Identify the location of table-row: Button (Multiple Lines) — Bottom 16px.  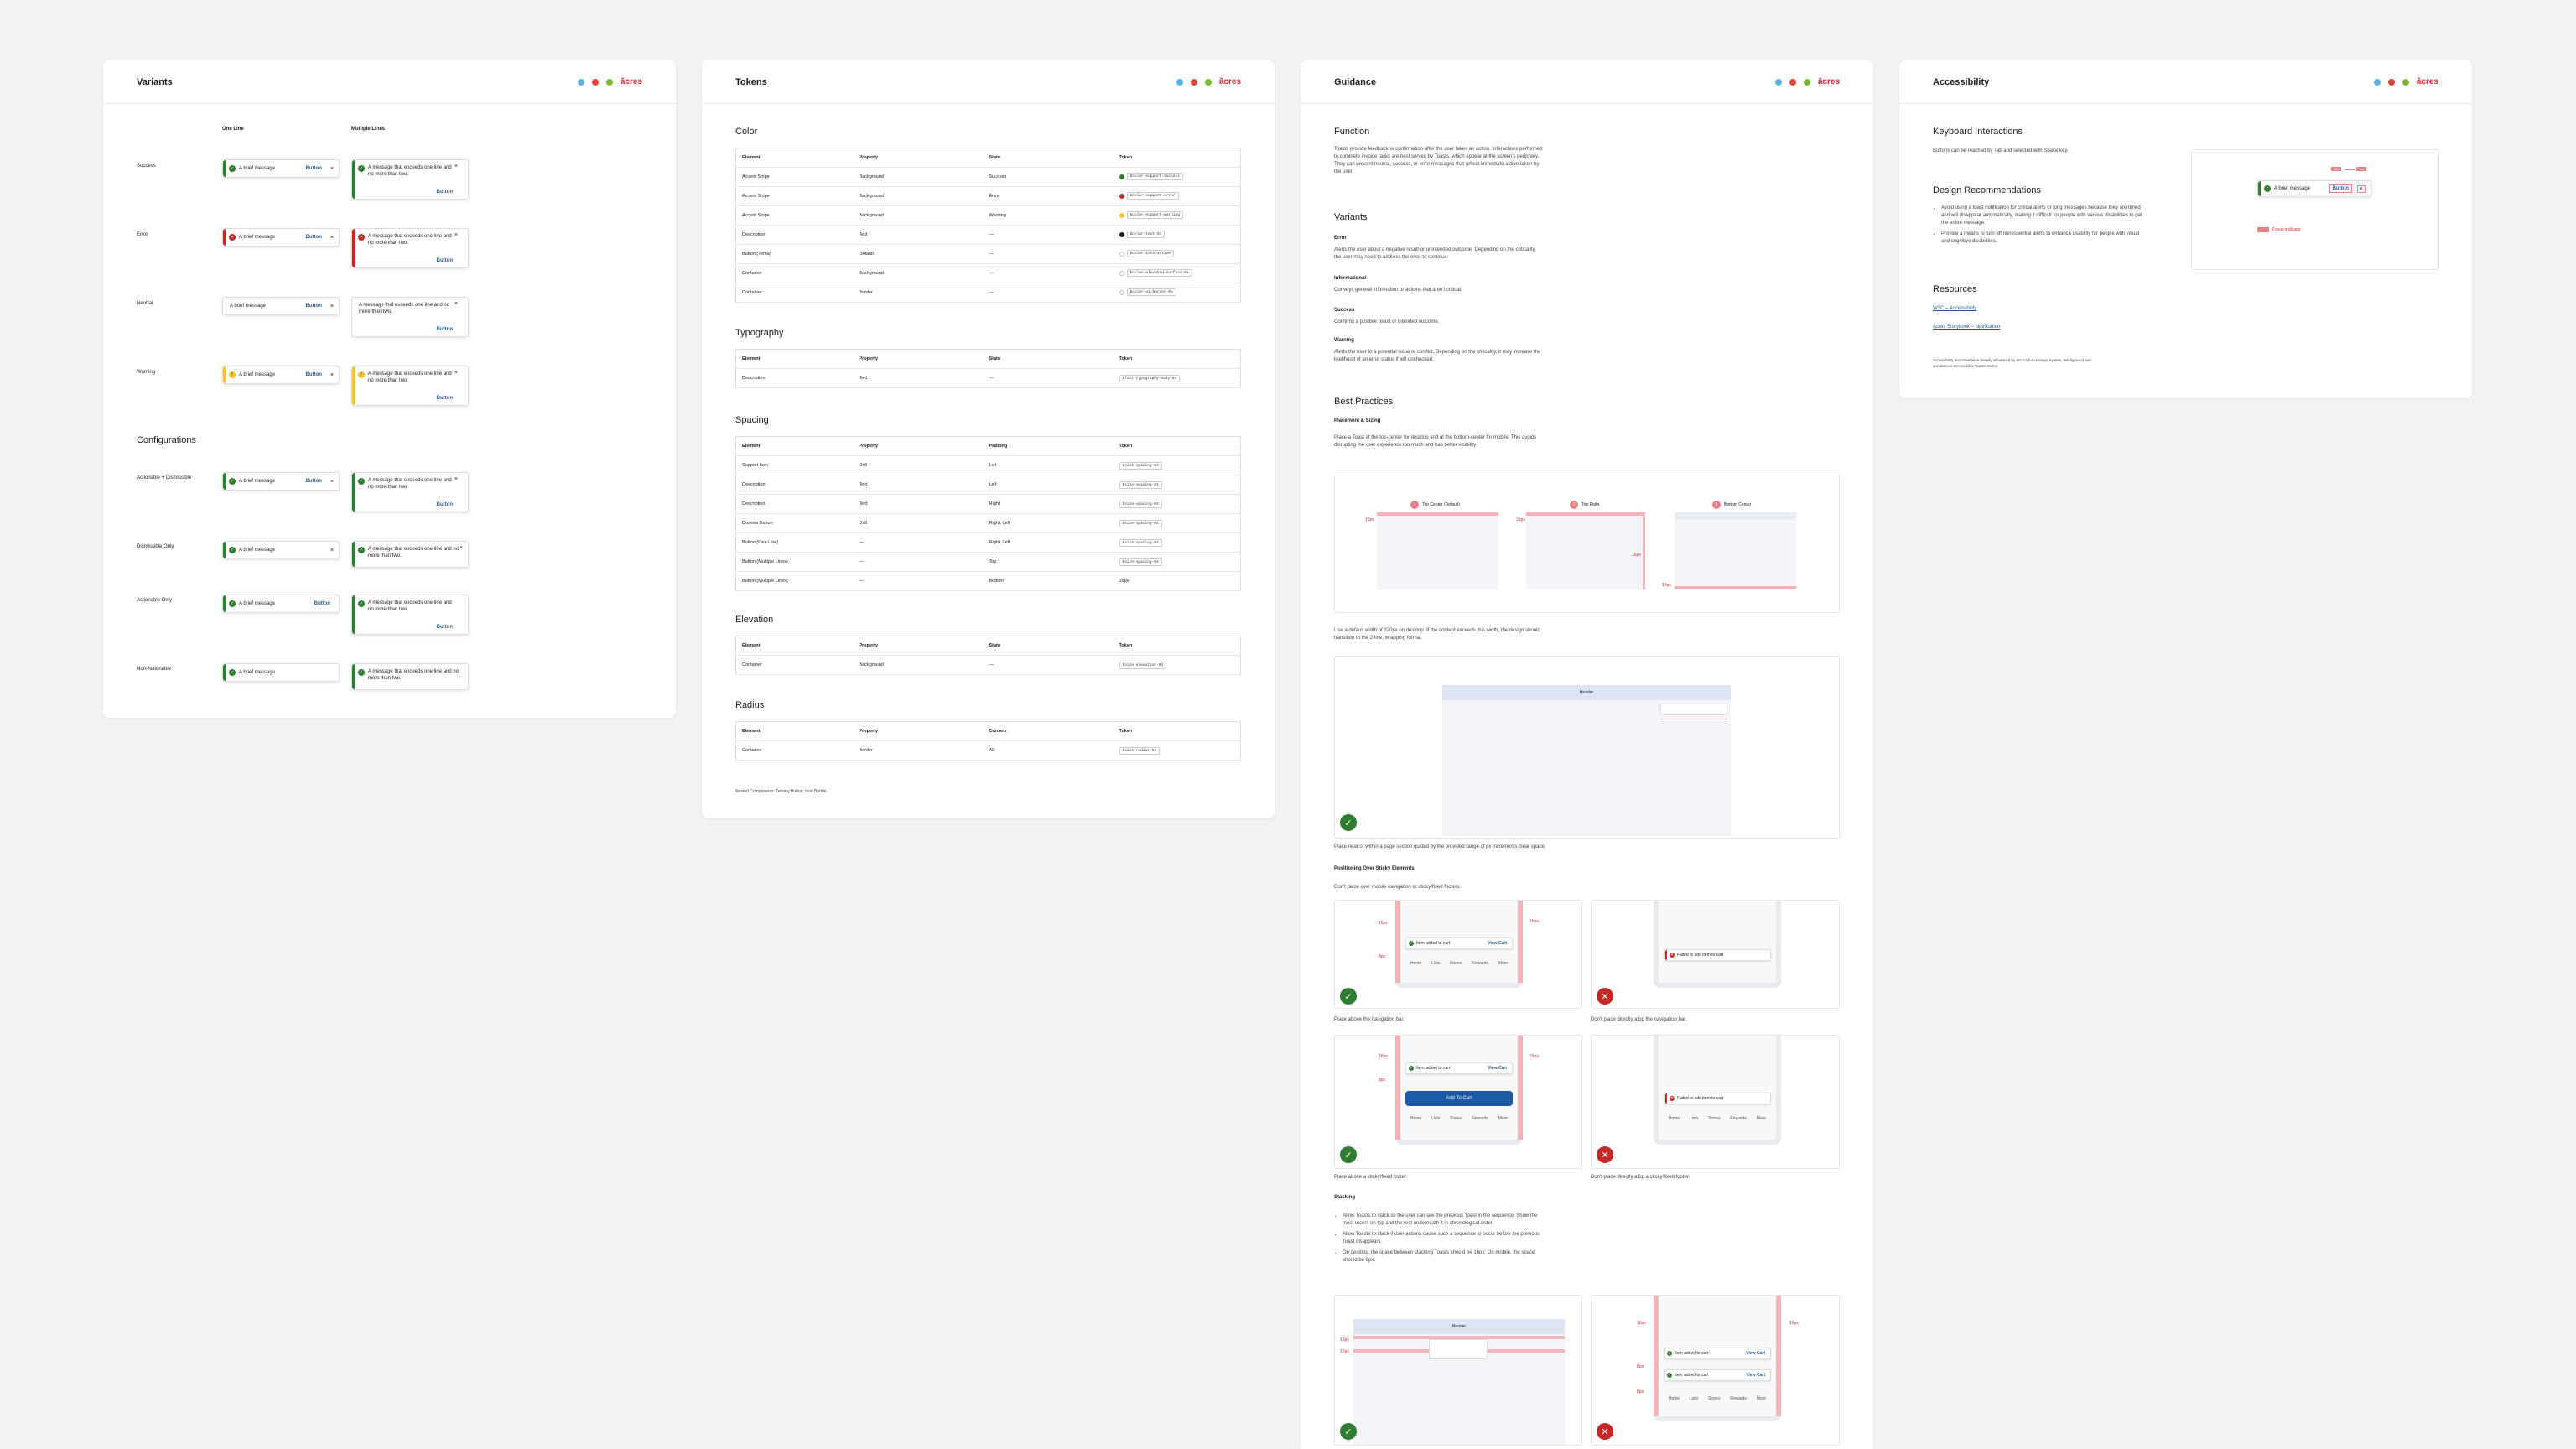
(988, 581).